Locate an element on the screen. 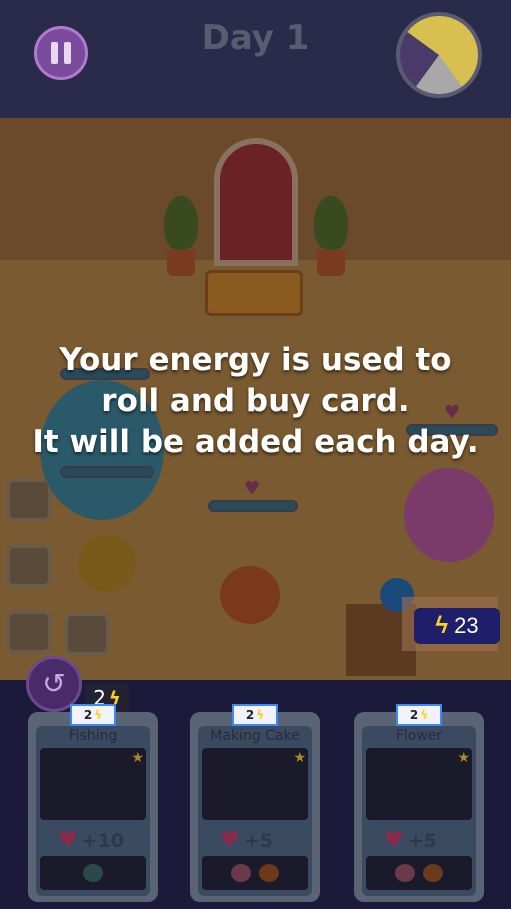  card-flower: 2ϟ Flower ★ ♥ +5 is located at coordinates (419, 803).